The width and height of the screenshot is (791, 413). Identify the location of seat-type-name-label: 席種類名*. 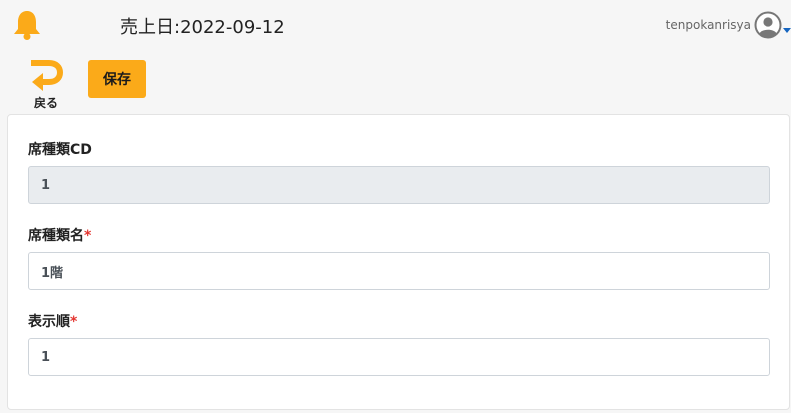
(60, 236).